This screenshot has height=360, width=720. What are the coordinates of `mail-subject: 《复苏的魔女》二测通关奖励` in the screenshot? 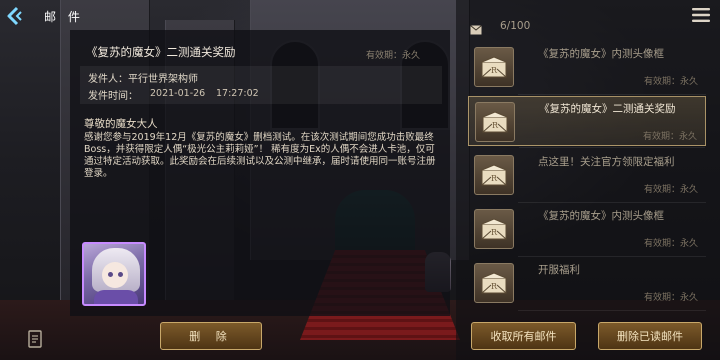 It's located at (607, 109).